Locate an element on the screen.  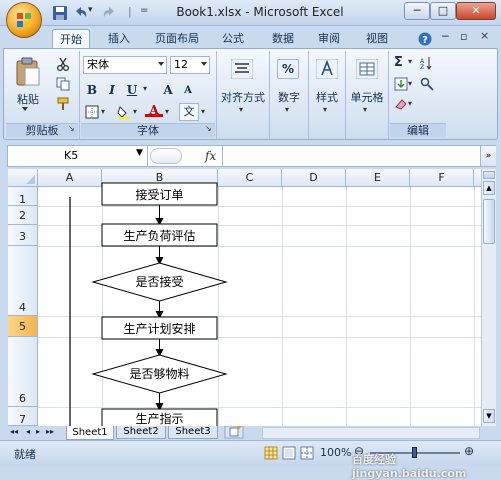
horizontal-scrollbar is located at coordinates (371, 433).